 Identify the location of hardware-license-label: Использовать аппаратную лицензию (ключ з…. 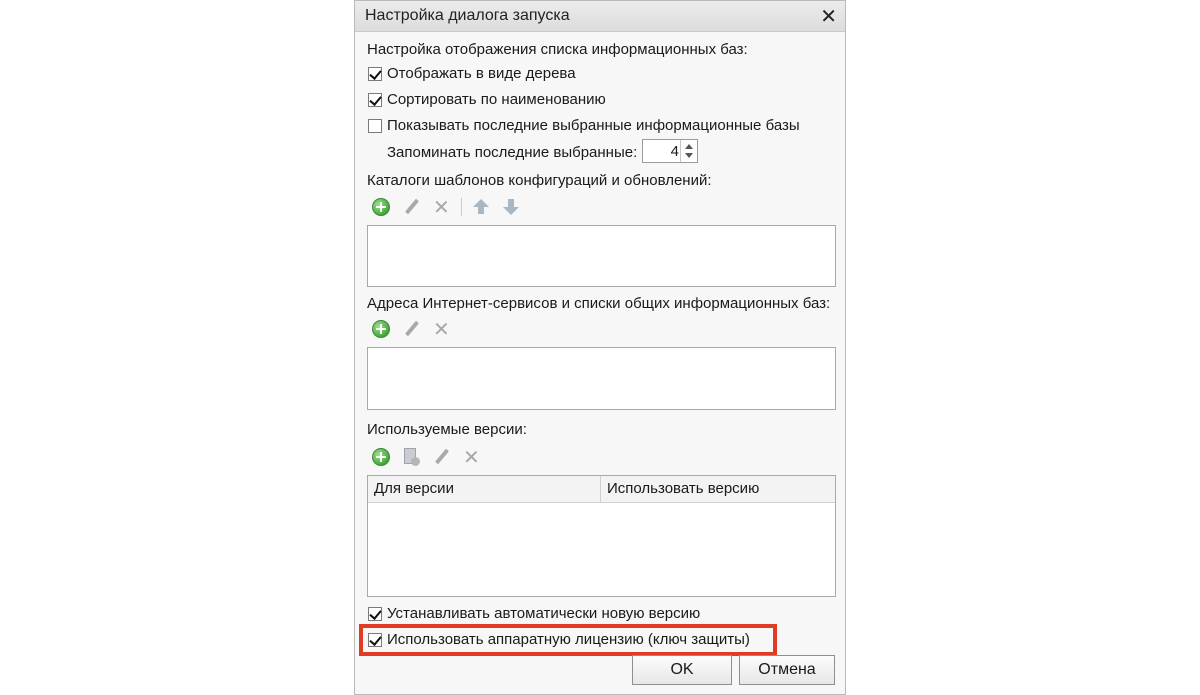
(568, 639).